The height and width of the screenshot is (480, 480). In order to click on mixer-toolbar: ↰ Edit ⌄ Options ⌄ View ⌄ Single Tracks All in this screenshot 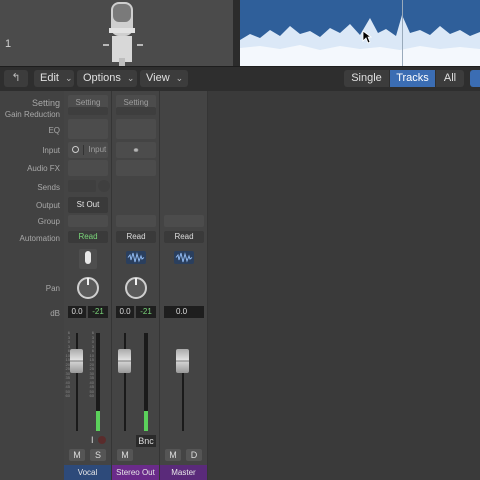, I will do `click(240, 79)`.